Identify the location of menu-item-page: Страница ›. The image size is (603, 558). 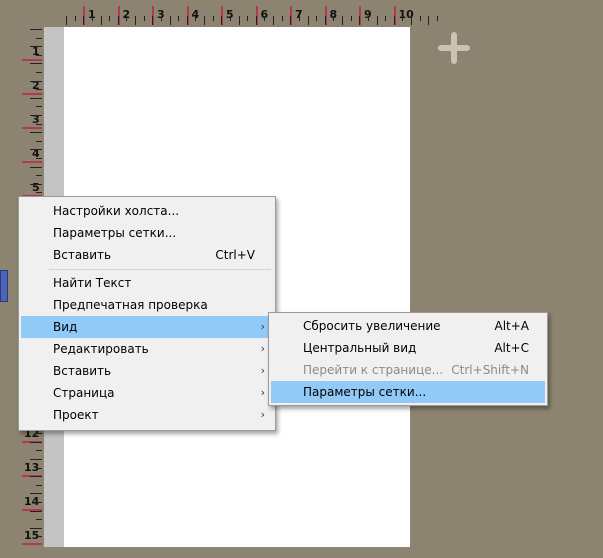
(147, 393).